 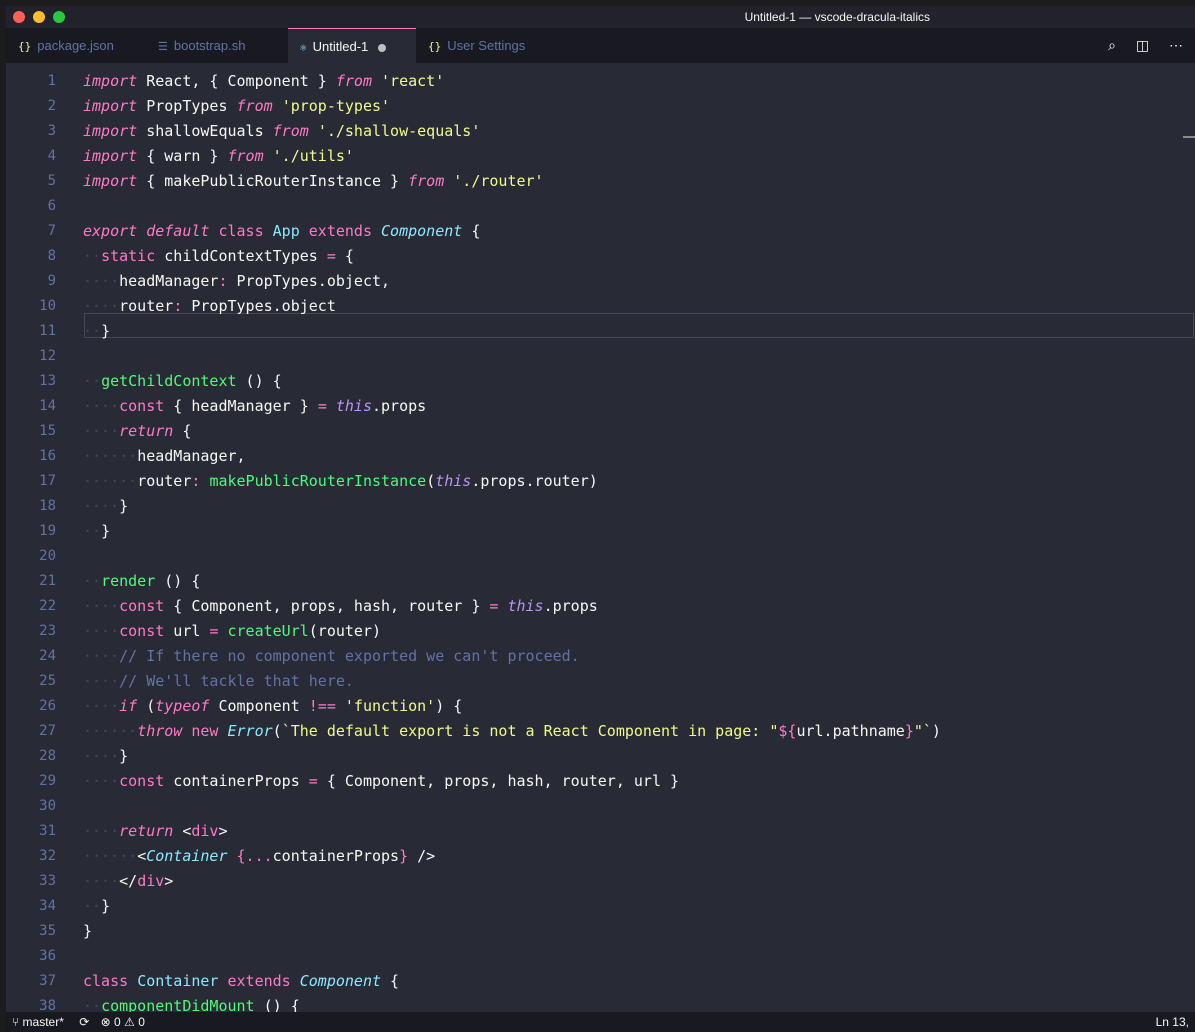 I want to click on code-line: 6, so click(x=600, y=206).